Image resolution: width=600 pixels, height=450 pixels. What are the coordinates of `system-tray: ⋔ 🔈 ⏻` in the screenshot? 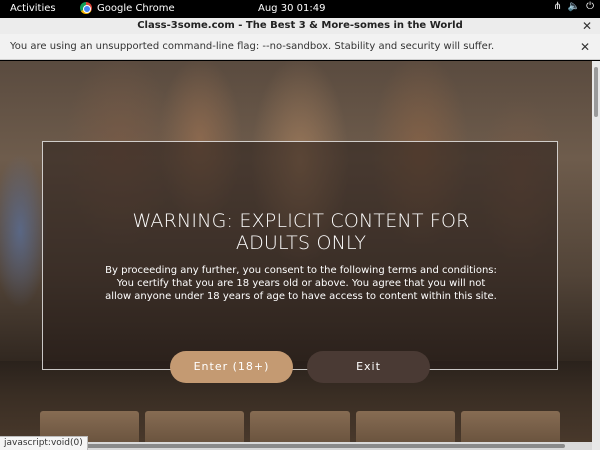 It's located at (573, 6).